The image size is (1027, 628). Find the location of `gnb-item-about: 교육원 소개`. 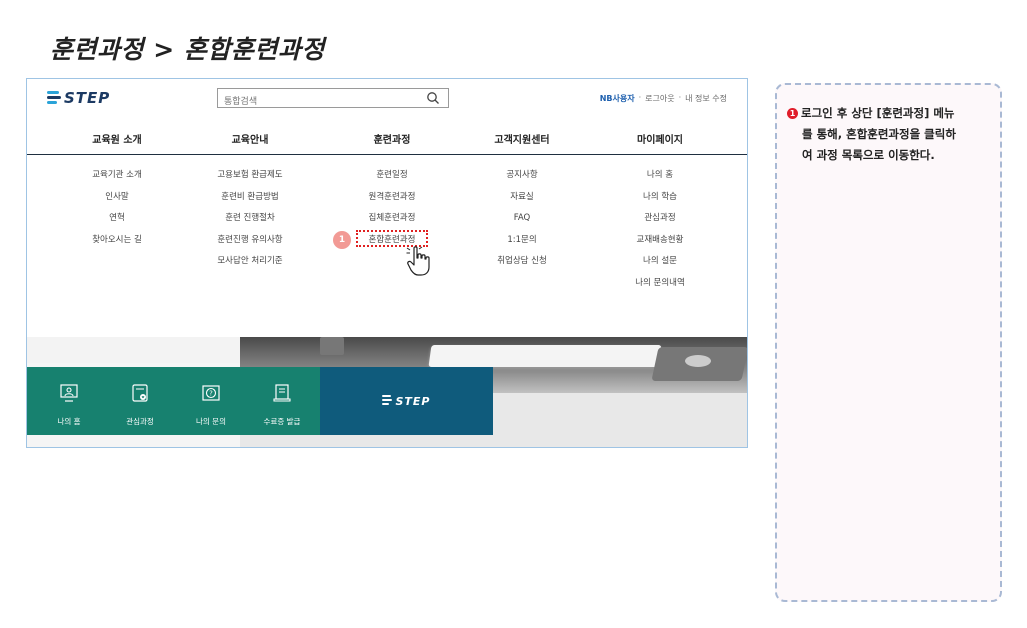

gnb-item-about: 교육원 소개 is located at coordinates (117, 138).